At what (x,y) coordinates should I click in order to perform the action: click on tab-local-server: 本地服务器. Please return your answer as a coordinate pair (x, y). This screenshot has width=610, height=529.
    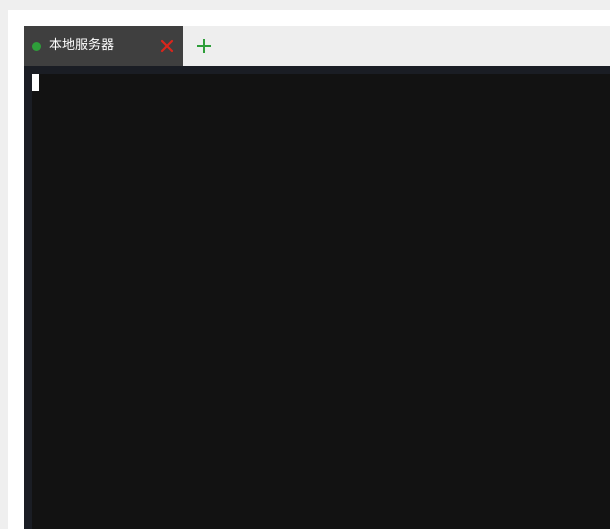
    Looking at the image, I should click on (103, 46).